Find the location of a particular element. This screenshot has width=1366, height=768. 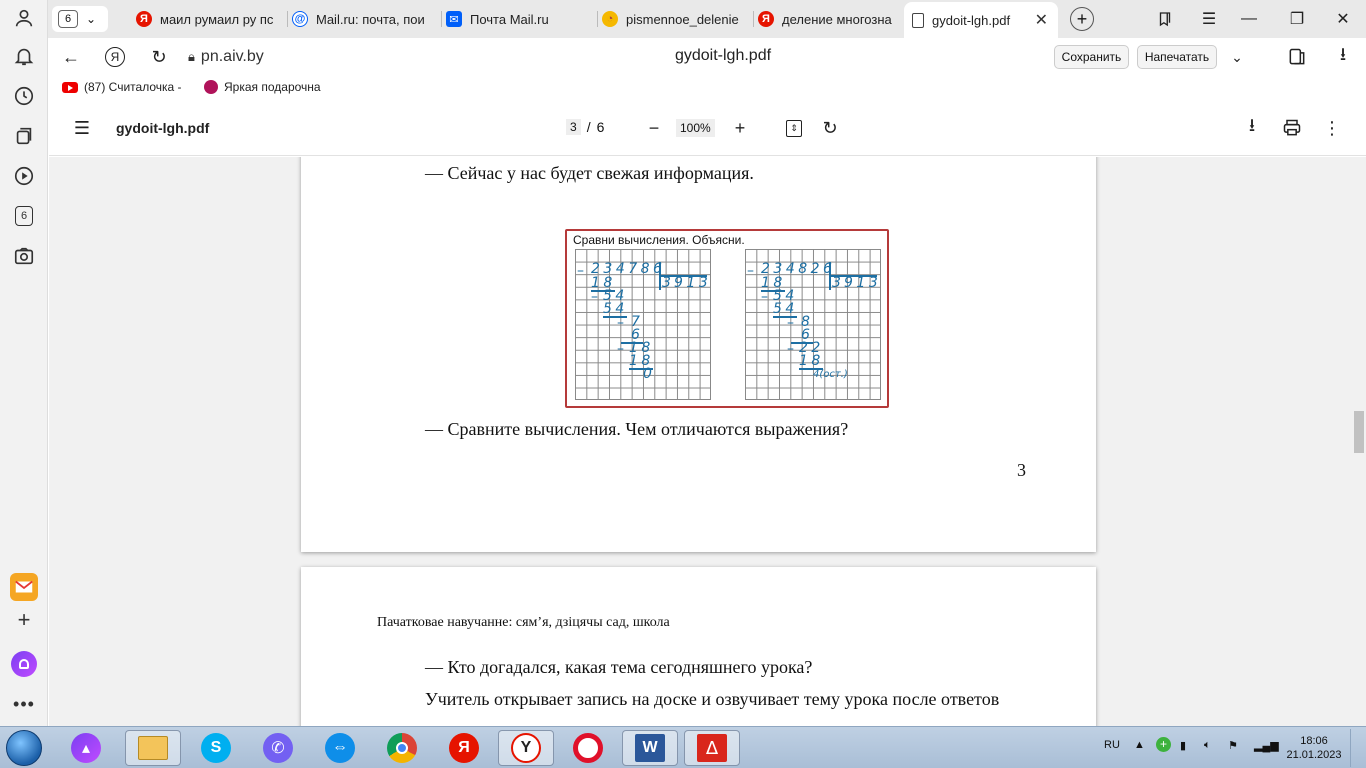

tab-mailru-search: @ Mail.ru: почта, пои is located at coordinates (363, 19).